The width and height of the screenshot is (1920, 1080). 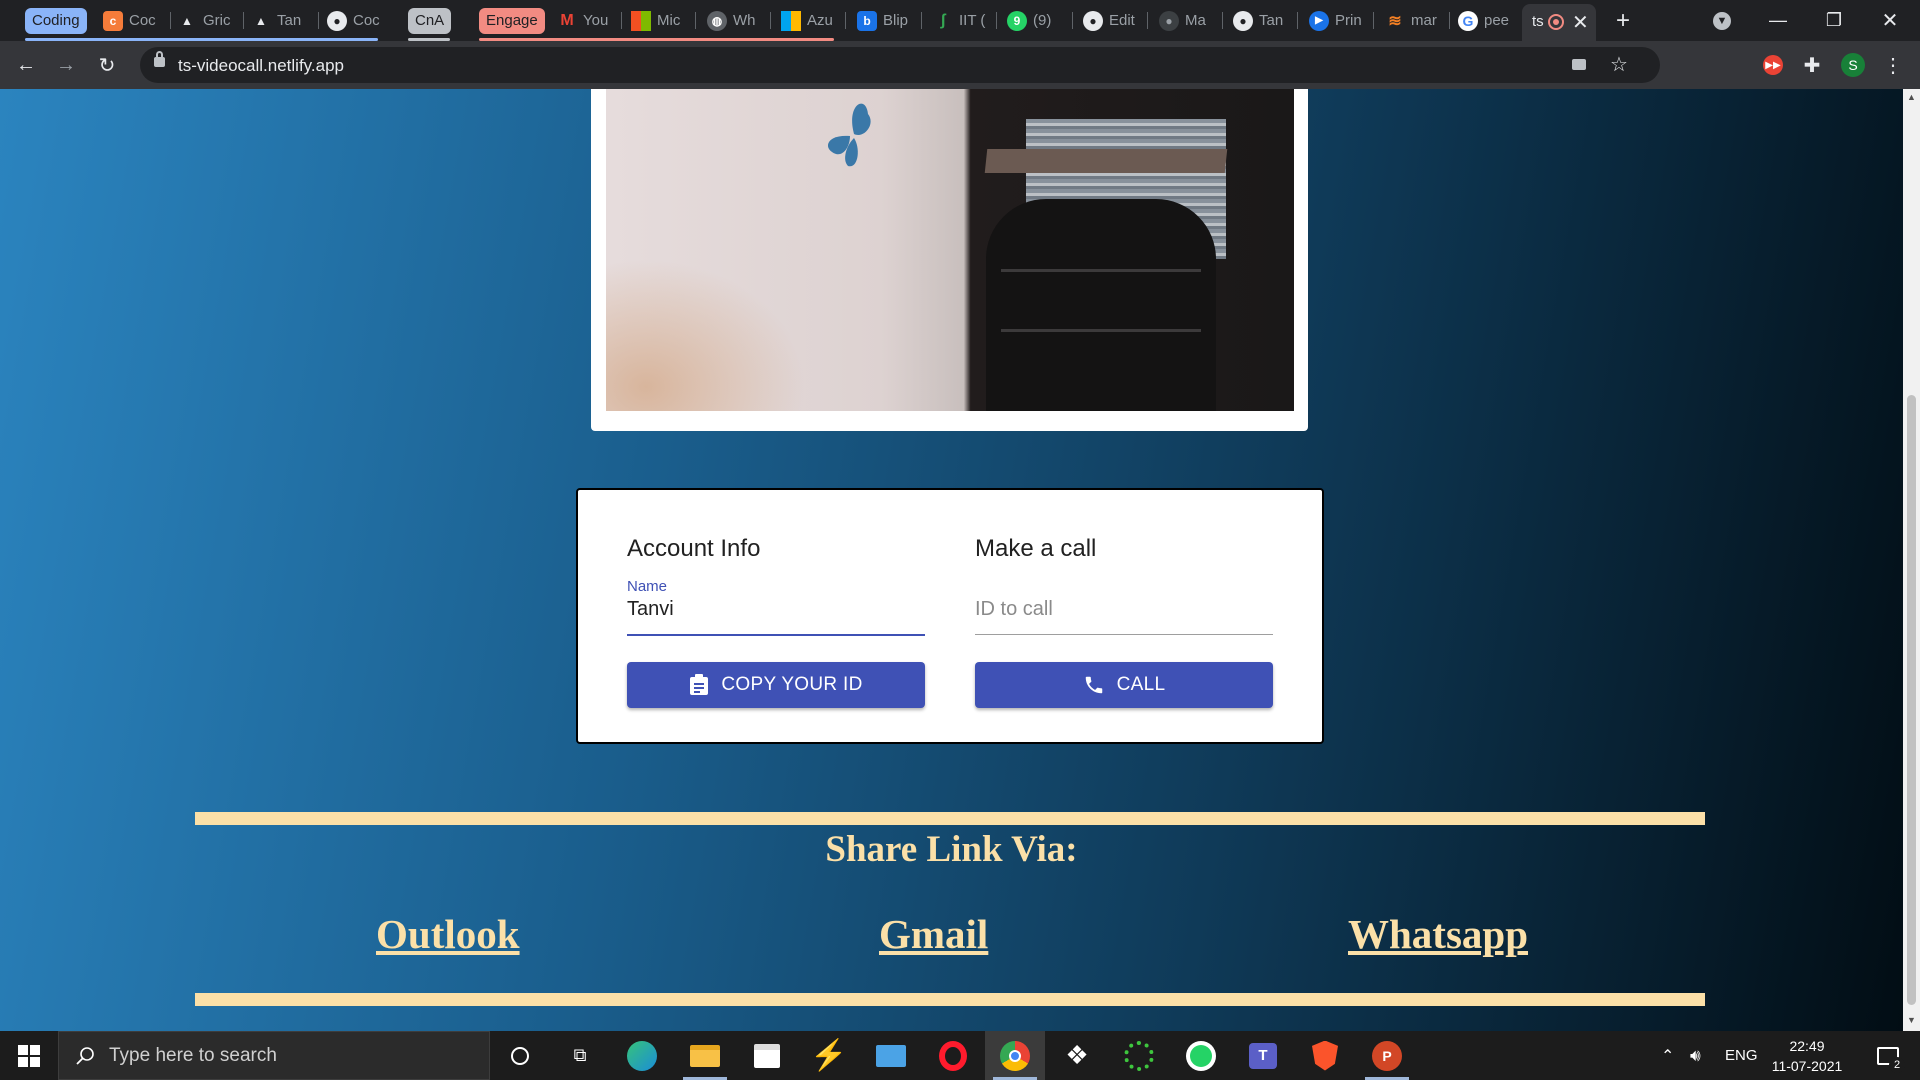 I want to click on teams-icon: T, so click(x=1263, y=1055).